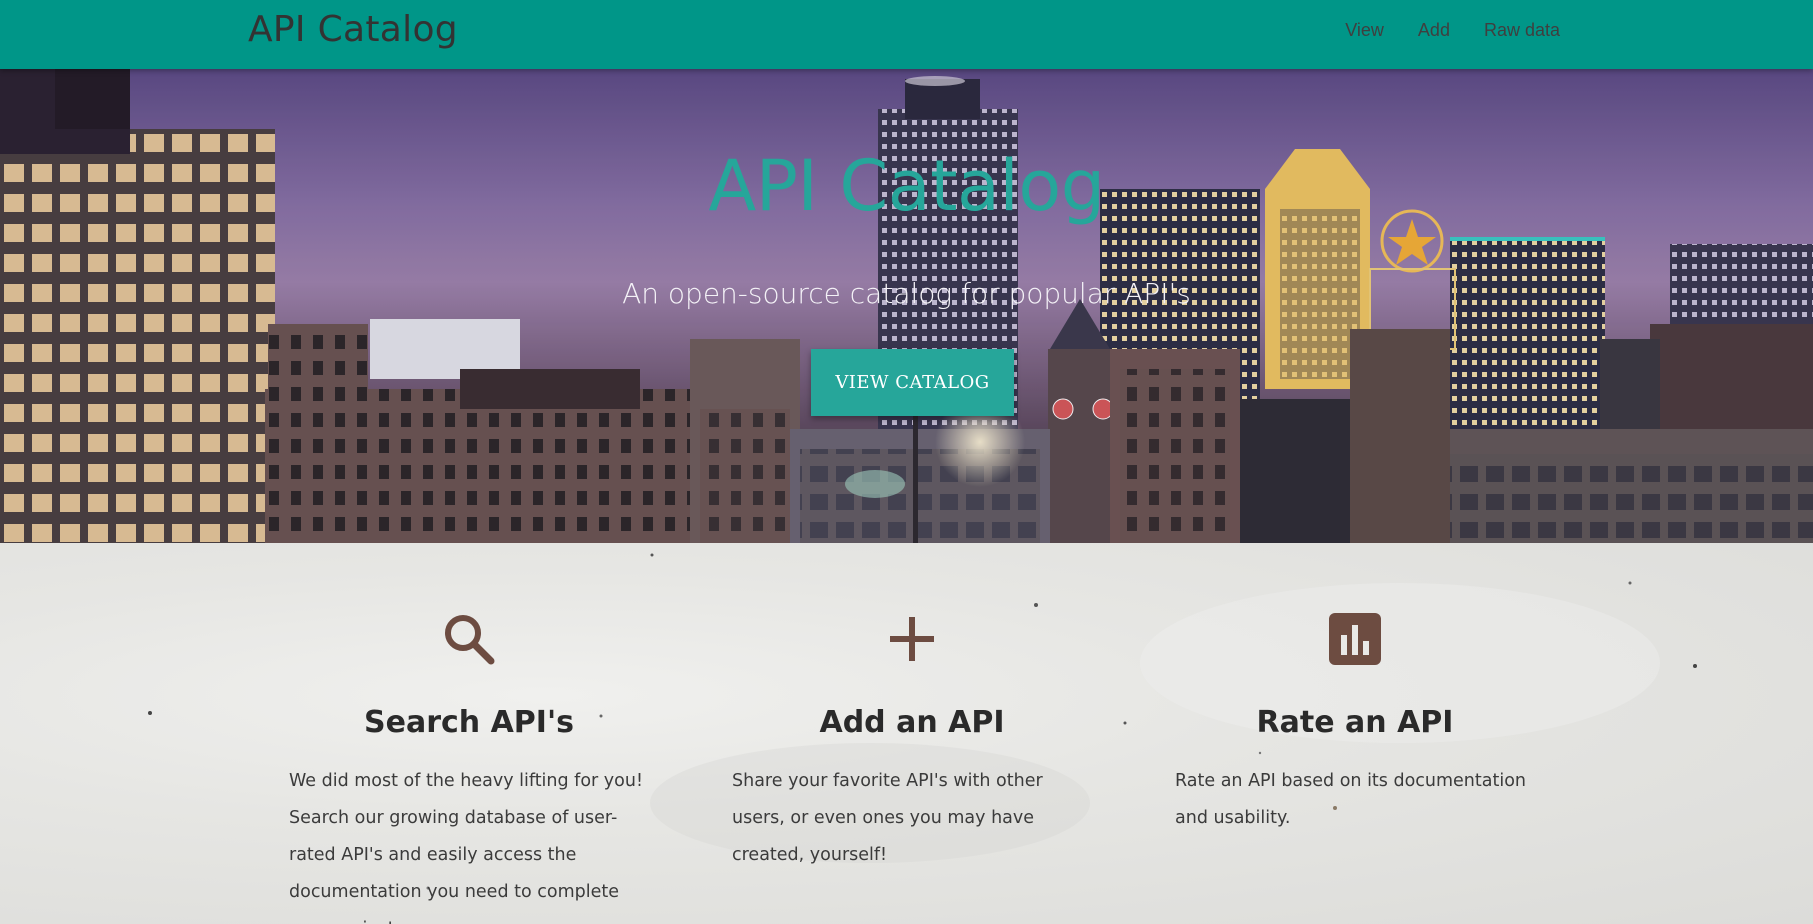  Describe the element at coordinates (1355, 722) in the screenshot. I see `feature-title: Rate an API` at that location.